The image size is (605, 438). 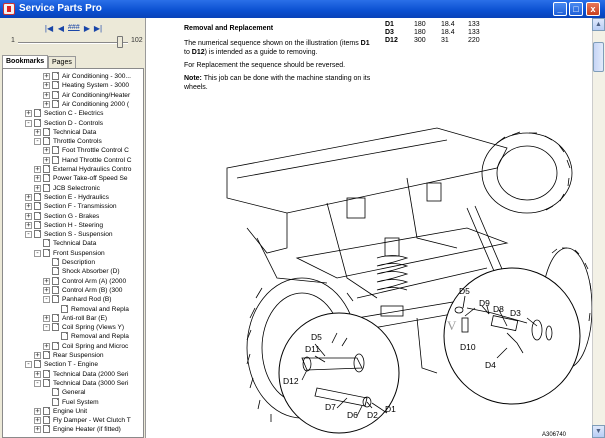 What do you see at coordinates (93, 328) in the screenshot?
I see `tree-item-label: Coil Spring (Views Y)` at bounding box center [93, 328].